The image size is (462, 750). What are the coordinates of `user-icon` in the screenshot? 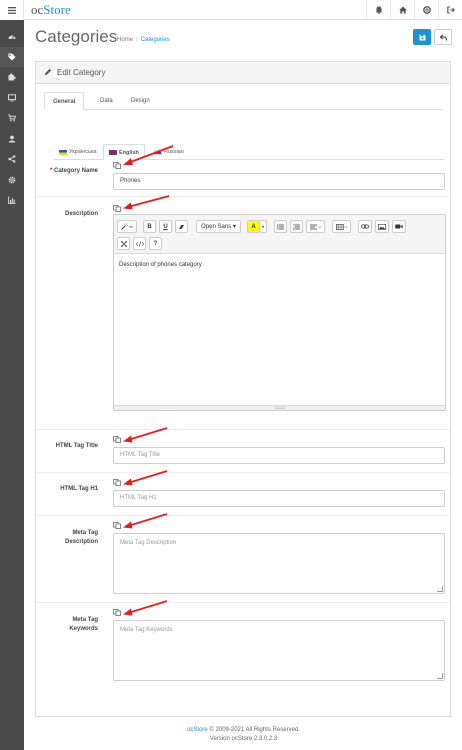 It's located at (12, 139).